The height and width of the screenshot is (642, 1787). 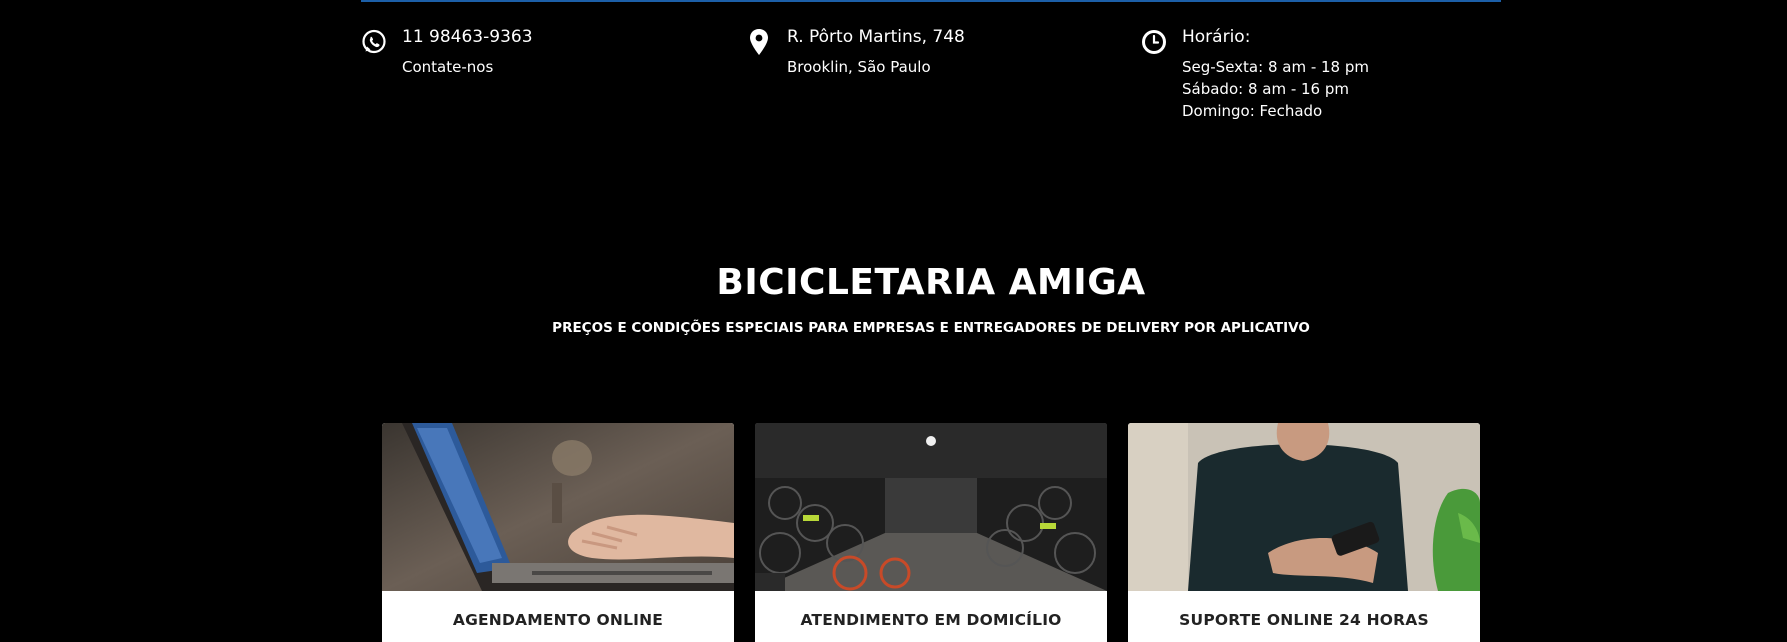 What do you see at coordinates (931, 620) in the screenshot?
I see `card-title: ATENDIMENTO EM DOMICÍLIO` at bounding box center [931, 620].